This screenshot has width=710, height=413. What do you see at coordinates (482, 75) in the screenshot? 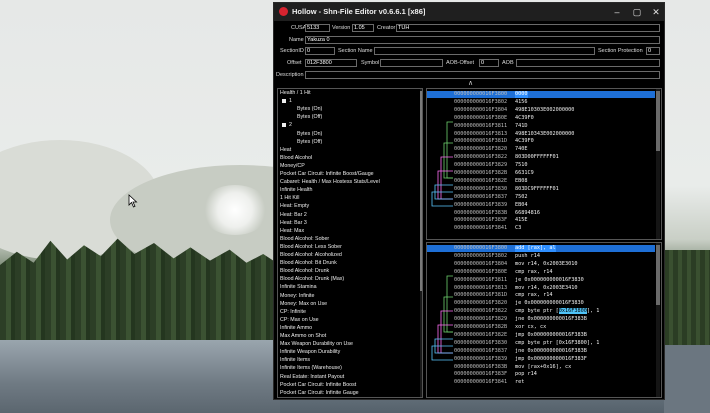
I see `description-field` at bounding box center [482, 75].